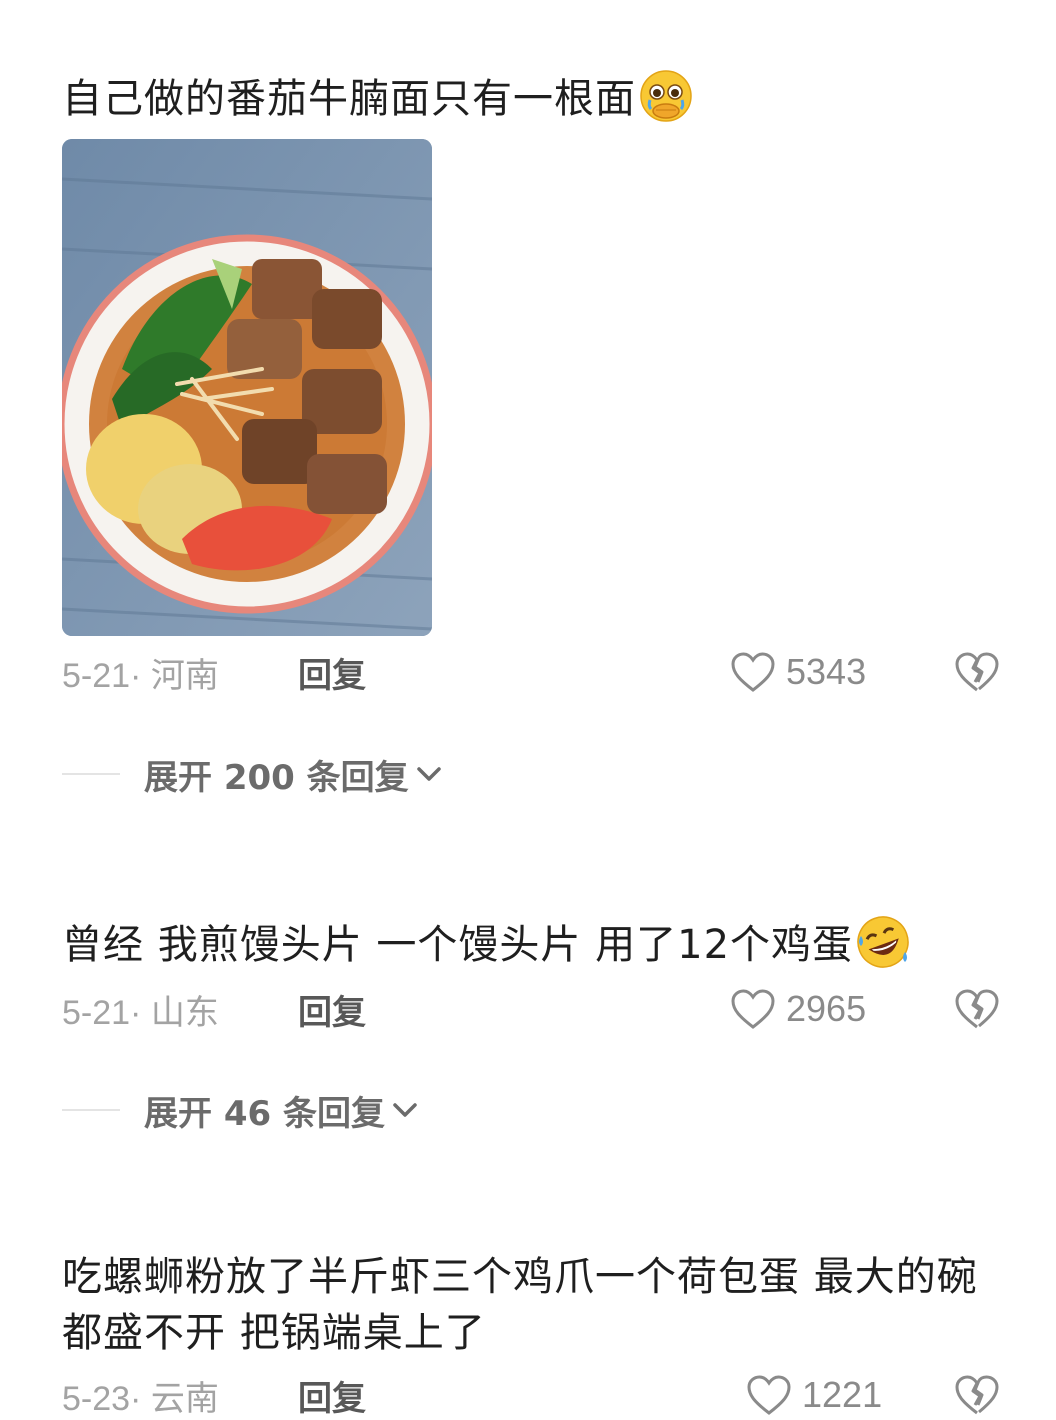 The width and height of the screenshot is (1056, 1420). I want to click on like-button: 5343, so click(798, 672).